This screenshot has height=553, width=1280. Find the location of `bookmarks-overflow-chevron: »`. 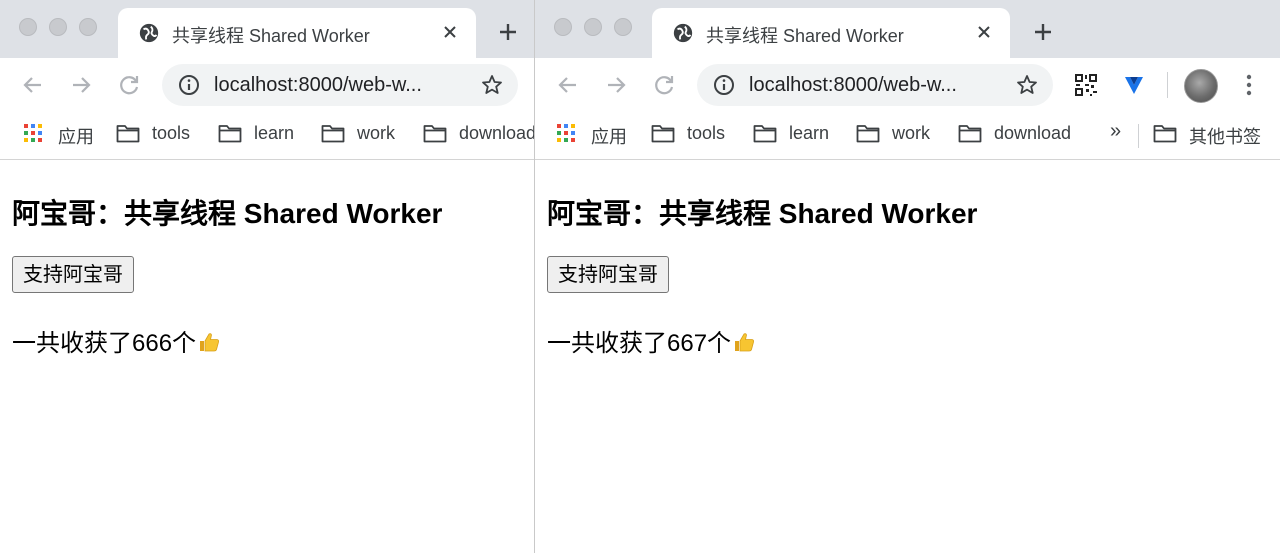

bookmarks-overflow-chevron: » is located at coordinates (1115, 131).